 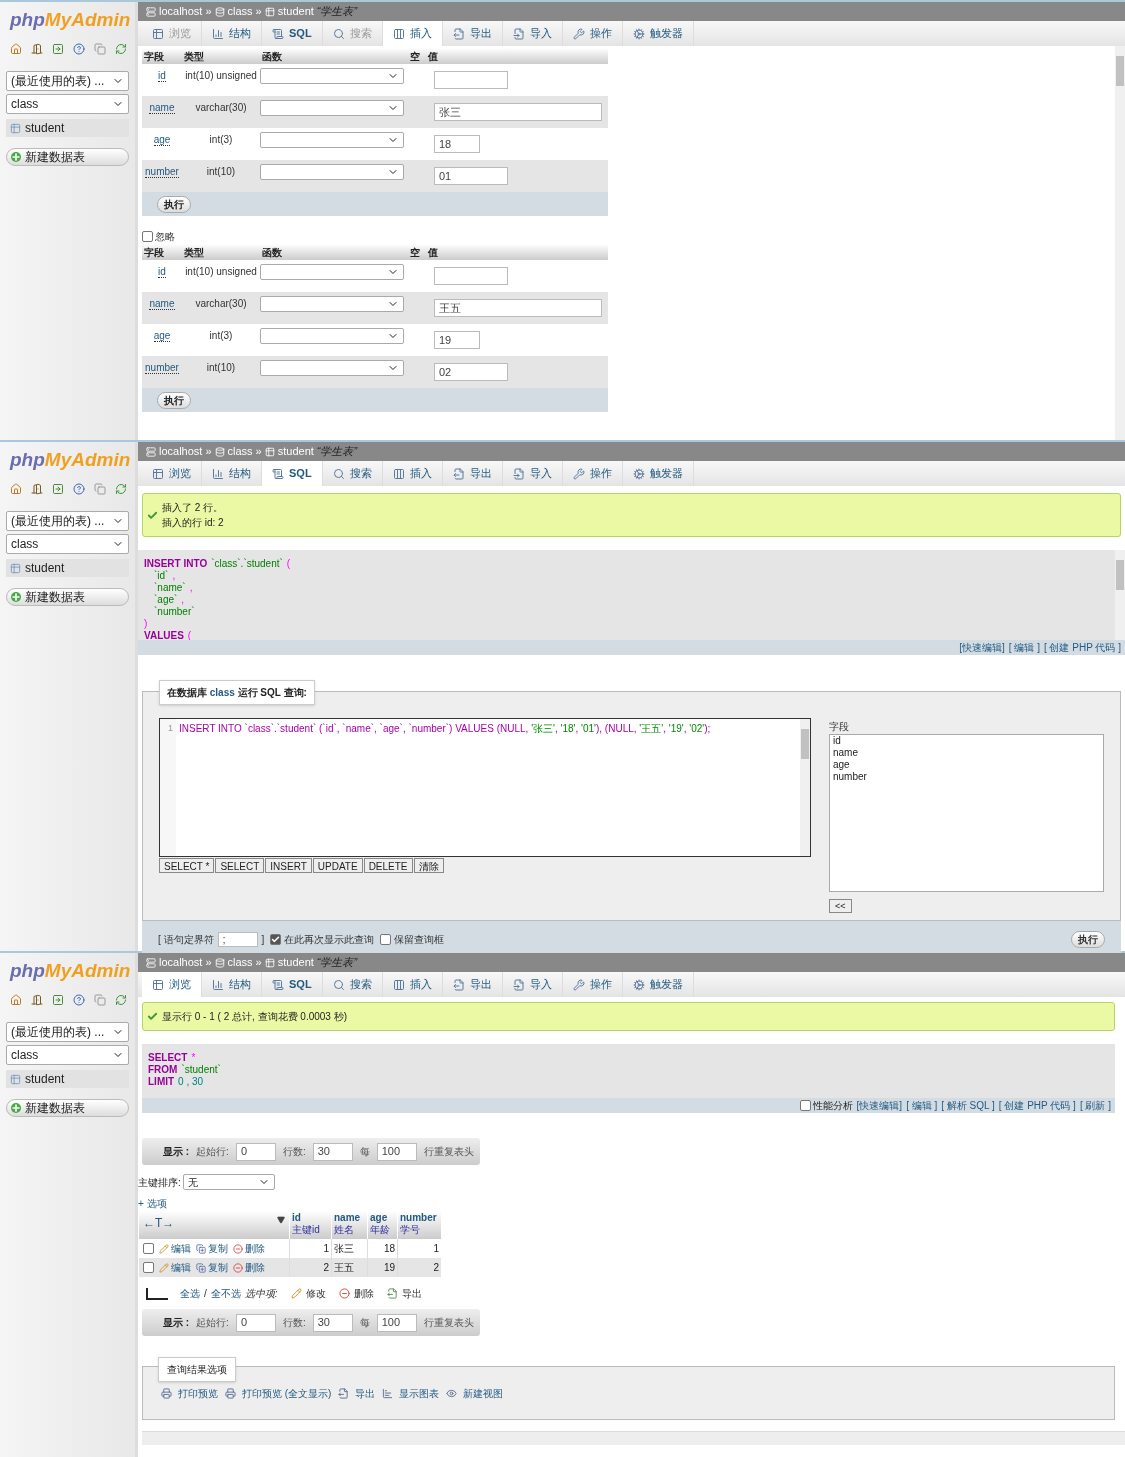 What do you see at coordinates (518, 308) in the screenshot?
I see `input-field: 王五` at bounding box center [518, 308].